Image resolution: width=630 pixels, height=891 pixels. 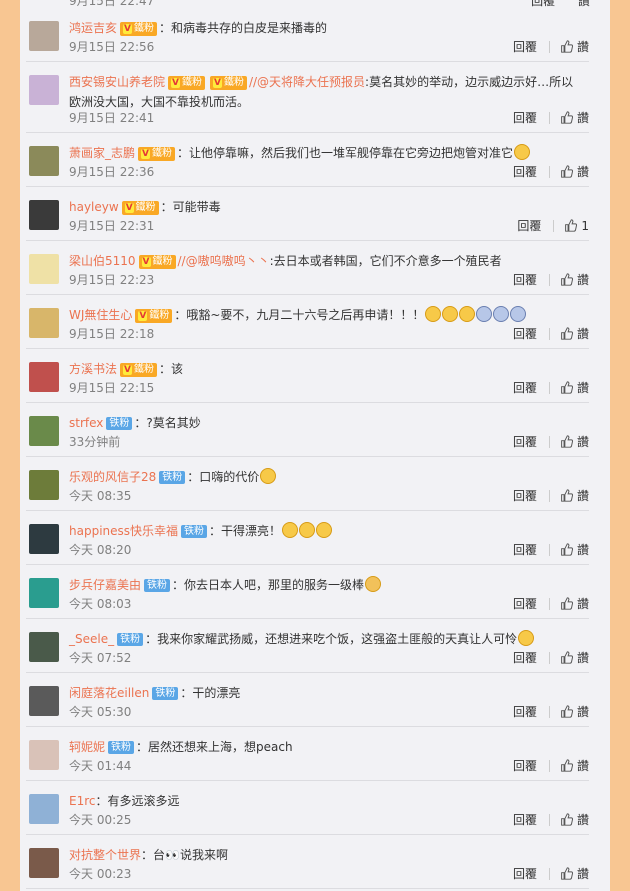 I want to click on username-link: E1rc, so click(x=82, y=801).